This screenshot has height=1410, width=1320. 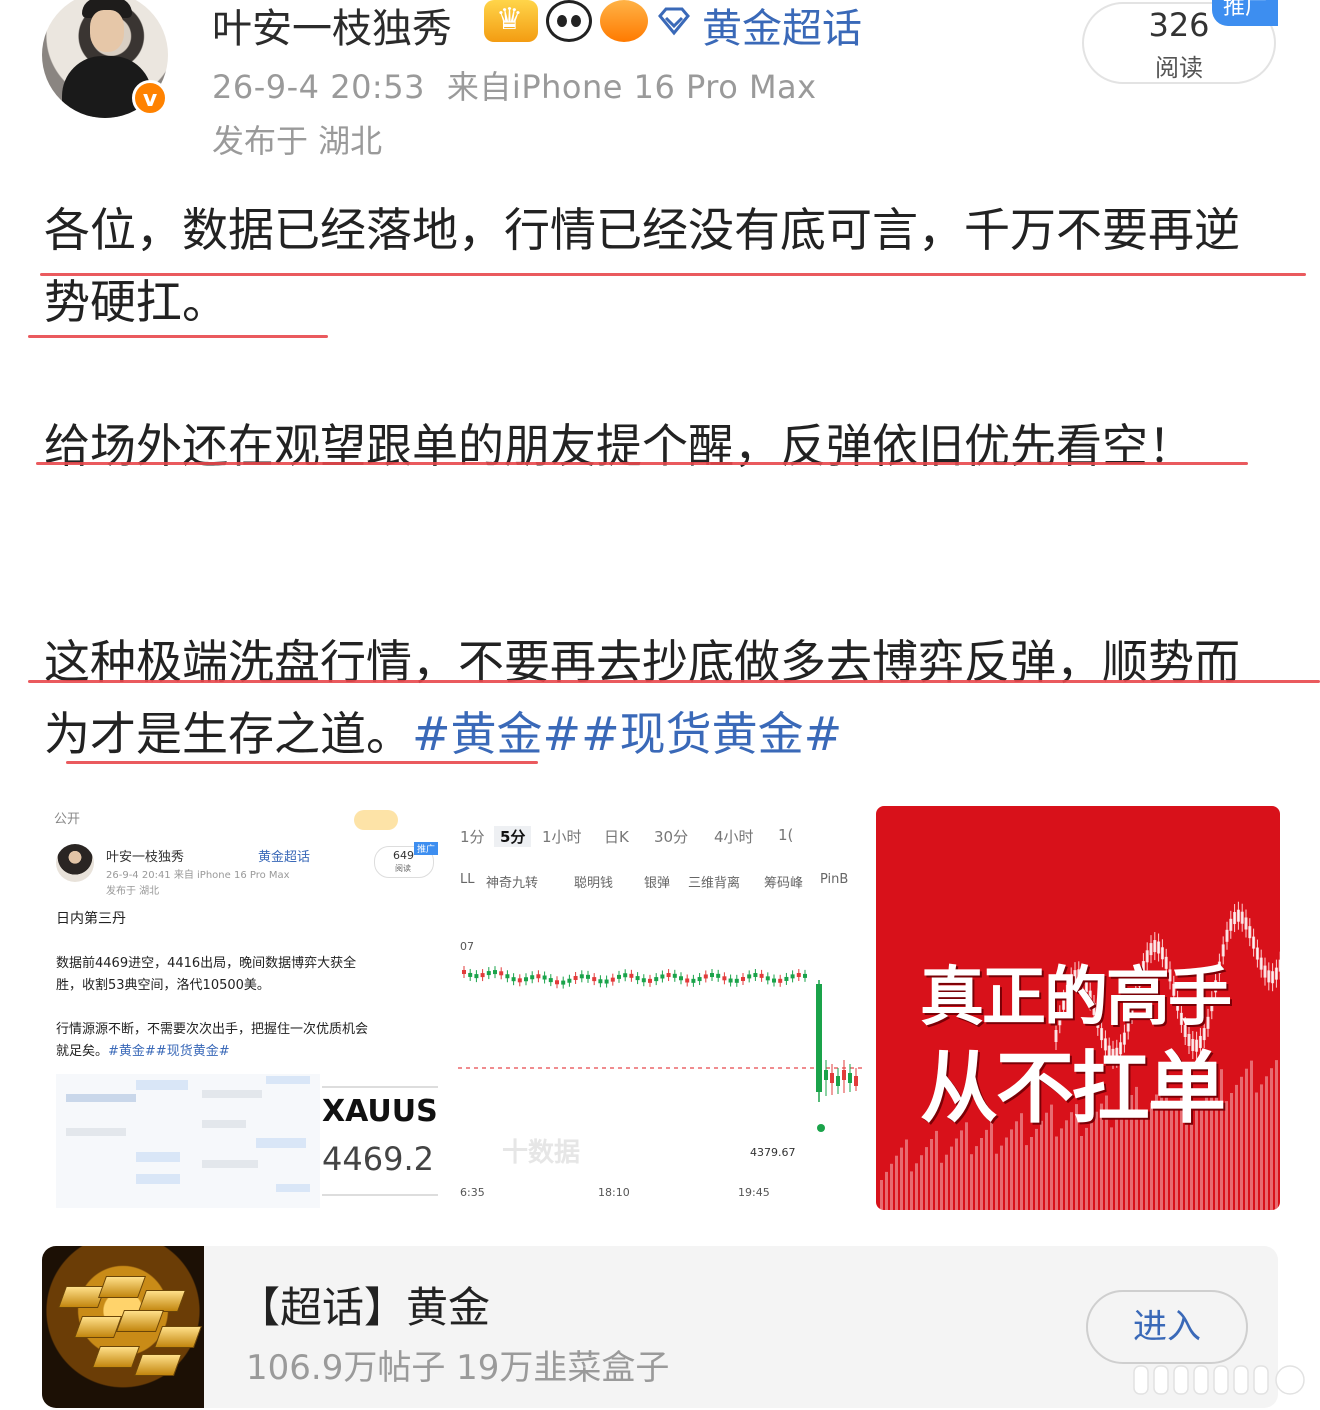 I want to click on indicator-label: 筹码峰, so click(x=783, y=881).